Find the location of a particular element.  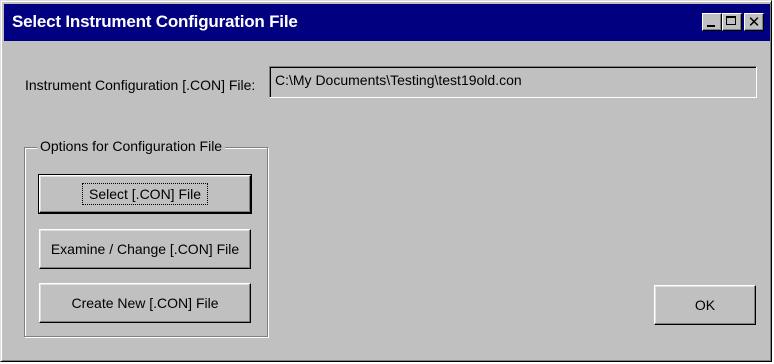

ok-button: OK is located at coordinates (705, 305).